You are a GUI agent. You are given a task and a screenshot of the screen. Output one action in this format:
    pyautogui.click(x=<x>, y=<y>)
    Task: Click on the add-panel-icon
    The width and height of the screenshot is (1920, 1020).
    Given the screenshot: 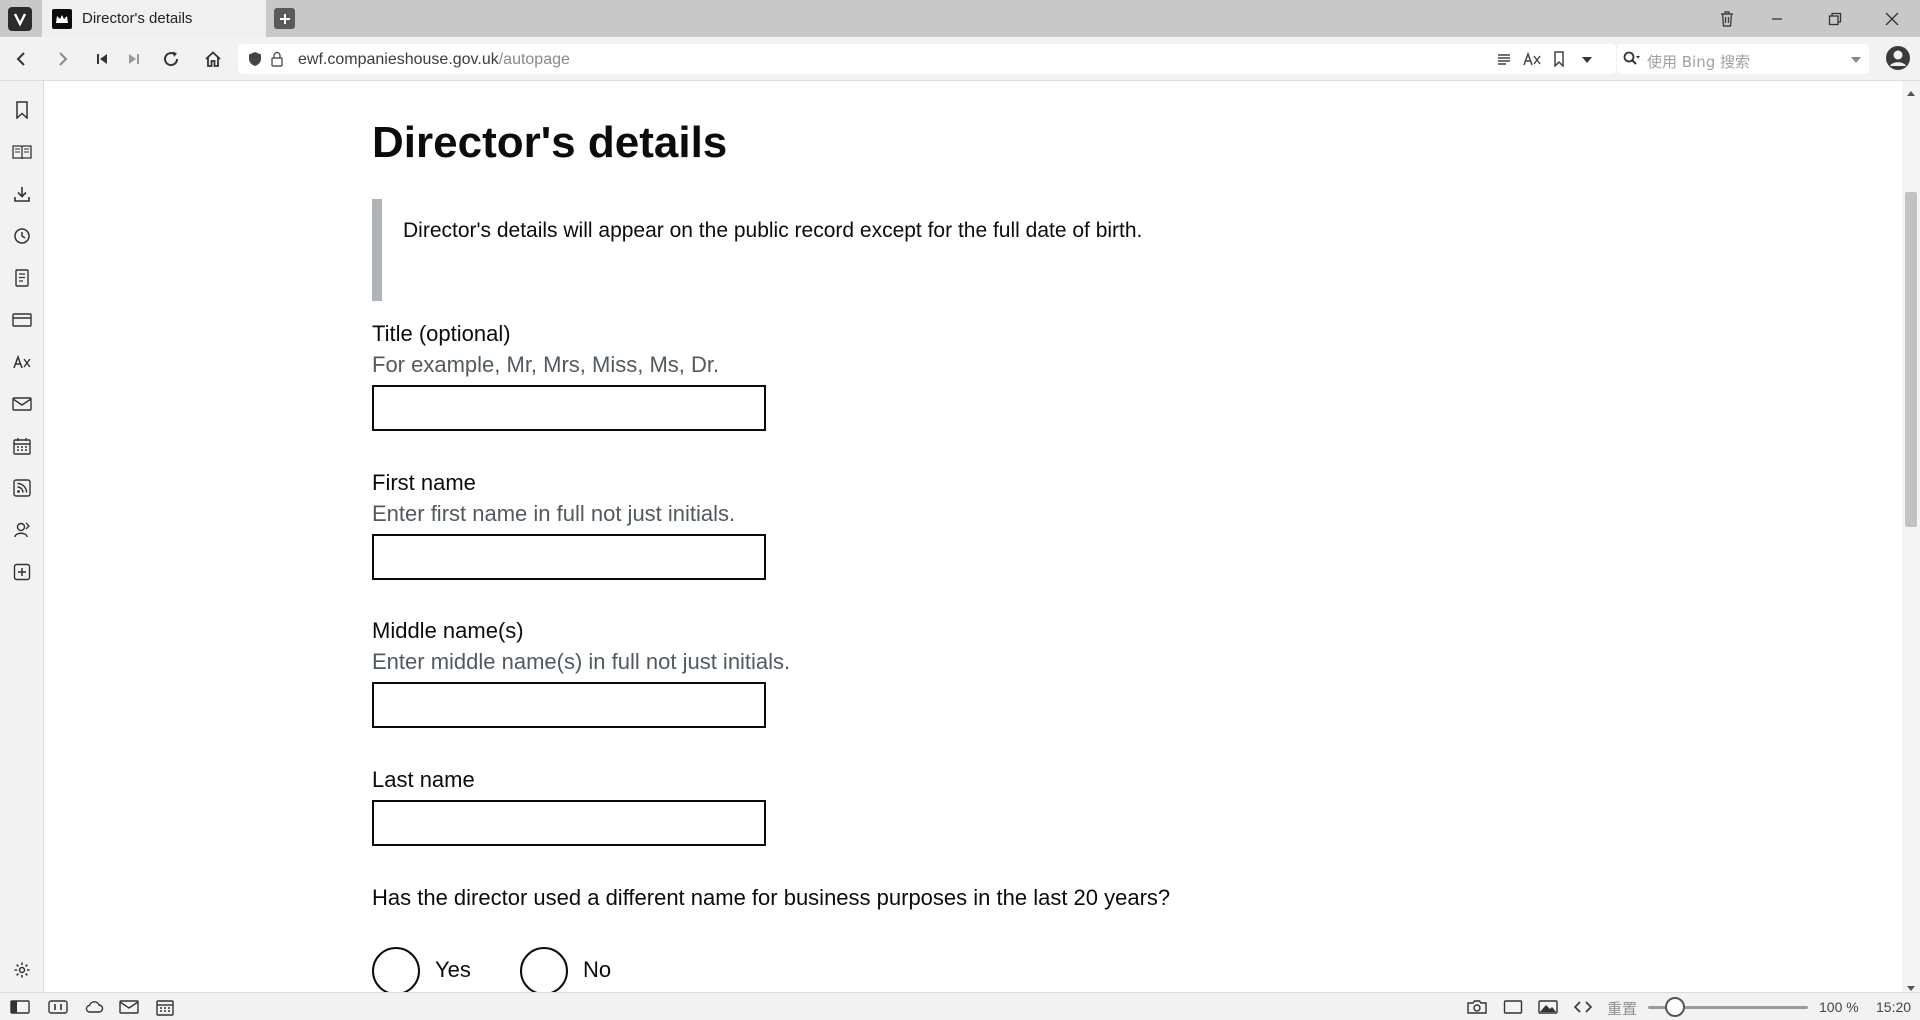 What is the action you would take?
    pyautogui.click(x=22, y=572)
    